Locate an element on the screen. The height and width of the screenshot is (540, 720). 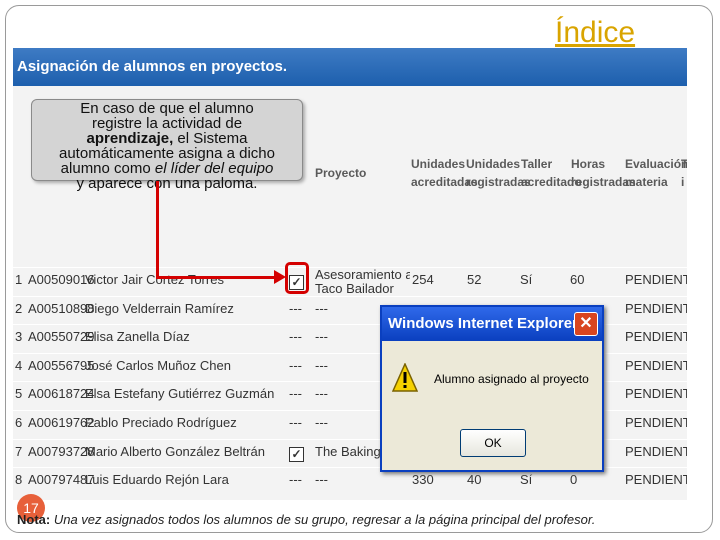
header-proyecto: Proyecto is located at coordinates (341, 173).